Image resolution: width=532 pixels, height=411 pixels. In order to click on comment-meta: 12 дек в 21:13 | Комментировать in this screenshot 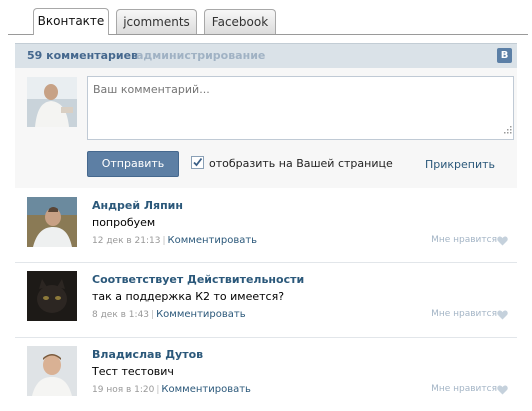, I will do `click(174, 240)`.